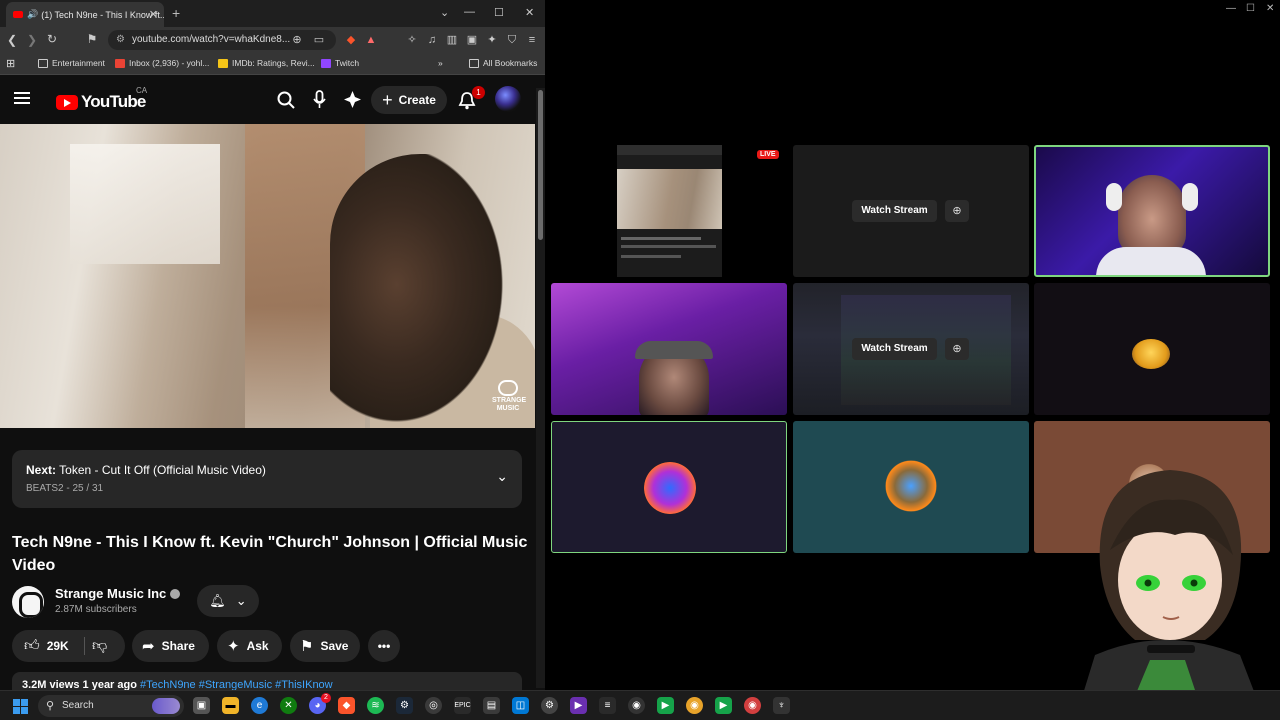 The height and width of the screenshot is (720, 1280). Describe the element at coordinates (1152, 487) in the screenshot. I see `stream-tile-brown` at that location.